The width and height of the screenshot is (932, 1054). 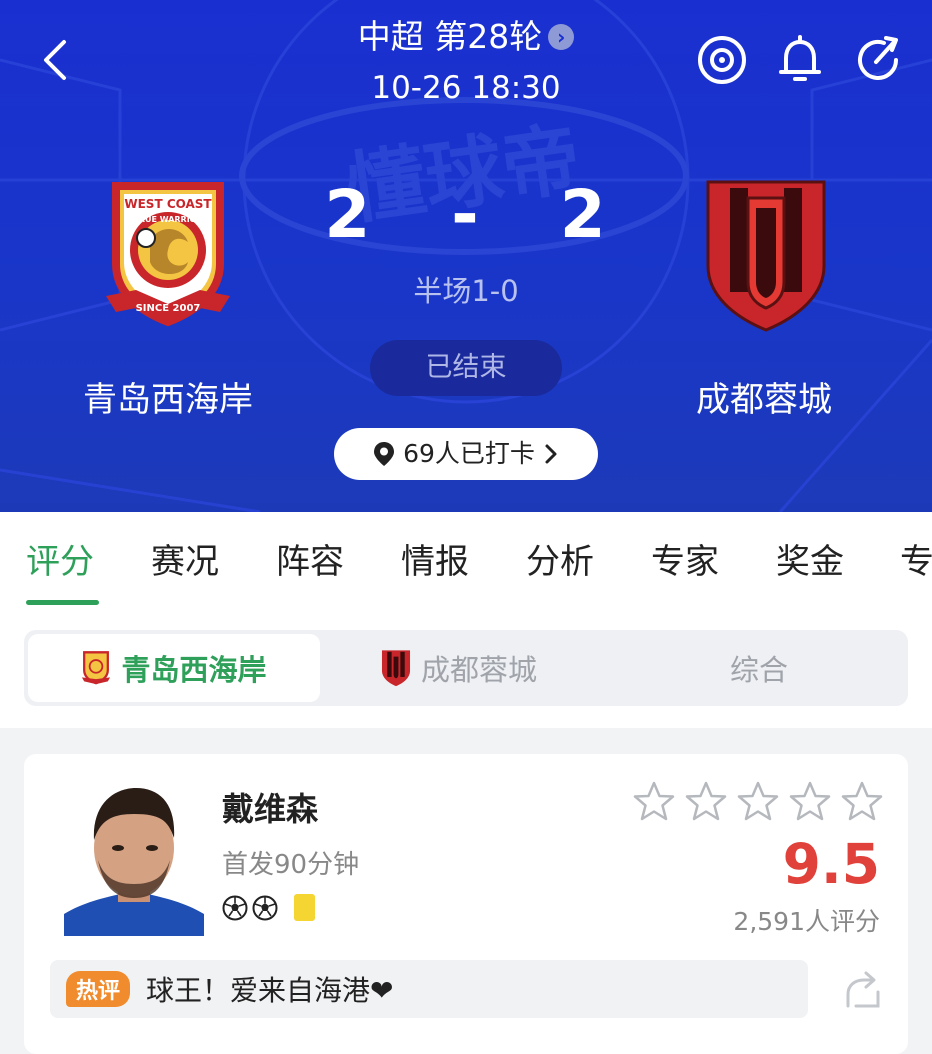 I want to click on rating-stars, so click(x=758, y=802).